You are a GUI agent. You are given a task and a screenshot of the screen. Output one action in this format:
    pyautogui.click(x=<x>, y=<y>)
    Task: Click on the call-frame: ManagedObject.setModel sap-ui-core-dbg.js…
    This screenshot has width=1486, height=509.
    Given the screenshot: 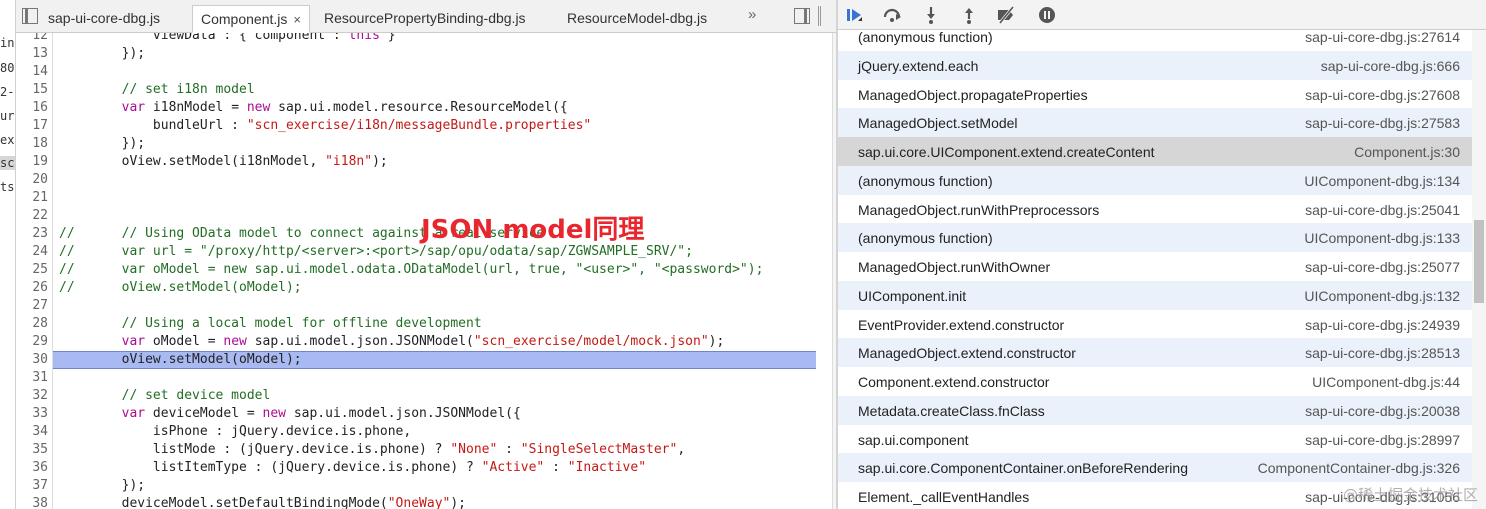 What is the action you would take?
    pyautogui.click(x=1155, y=122)
    